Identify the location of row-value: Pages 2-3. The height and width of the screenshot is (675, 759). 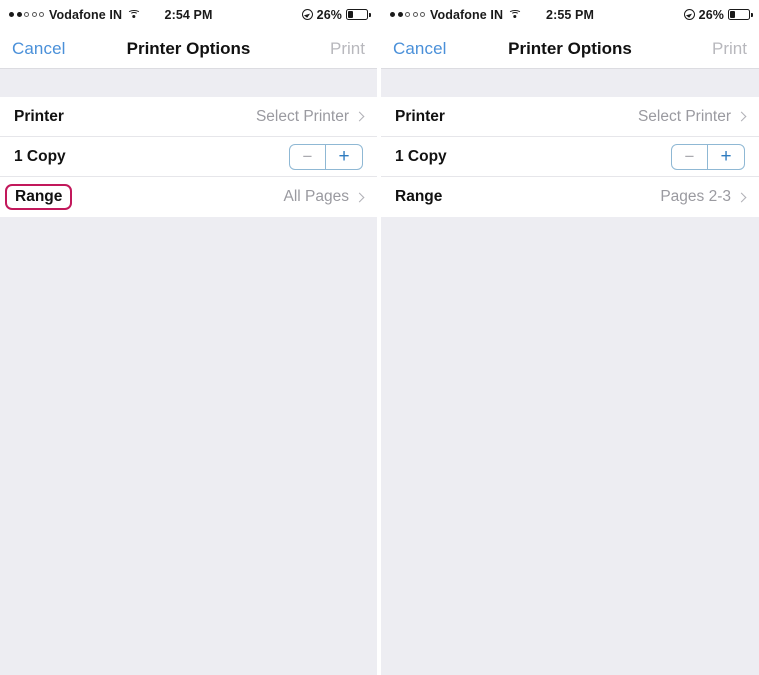
(695, 196).